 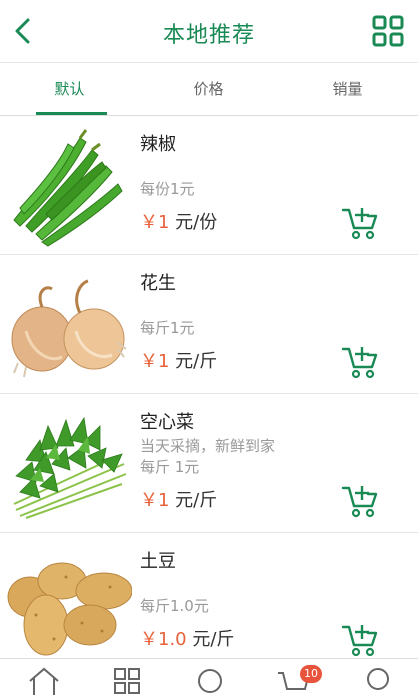 What do you see at coordinates (167, 328) in the screenshot?
I see `product-unit-price: 每斤1元` at bounding box center [167, 328].